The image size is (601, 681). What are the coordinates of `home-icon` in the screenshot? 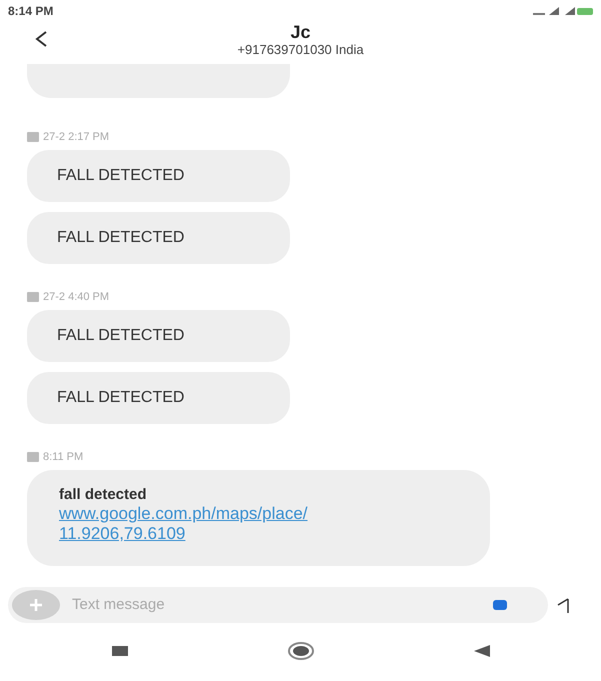 It's located at (301, 651).